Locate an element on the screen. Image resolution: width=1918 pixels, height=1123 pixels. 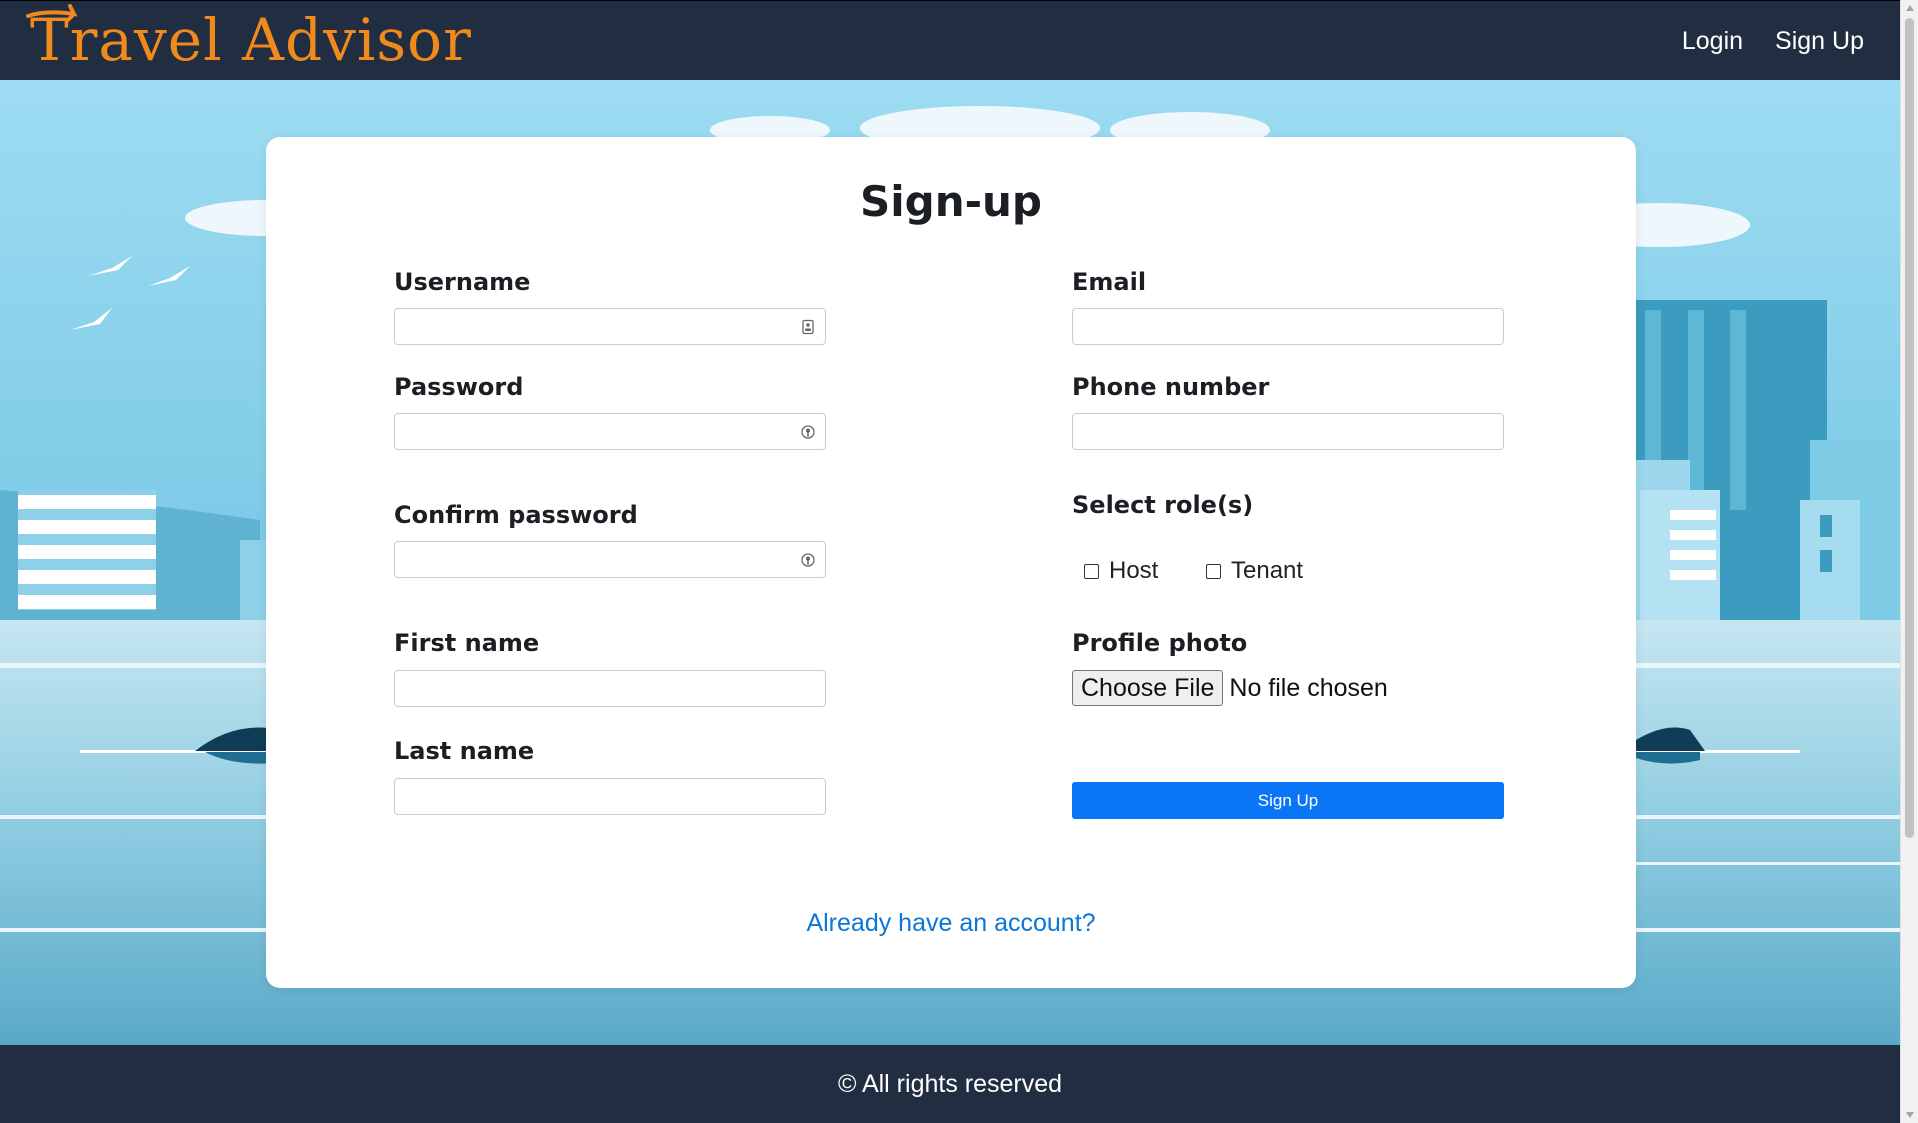
role-tenant-option: Tenant is located at coordinates (1254, 571).